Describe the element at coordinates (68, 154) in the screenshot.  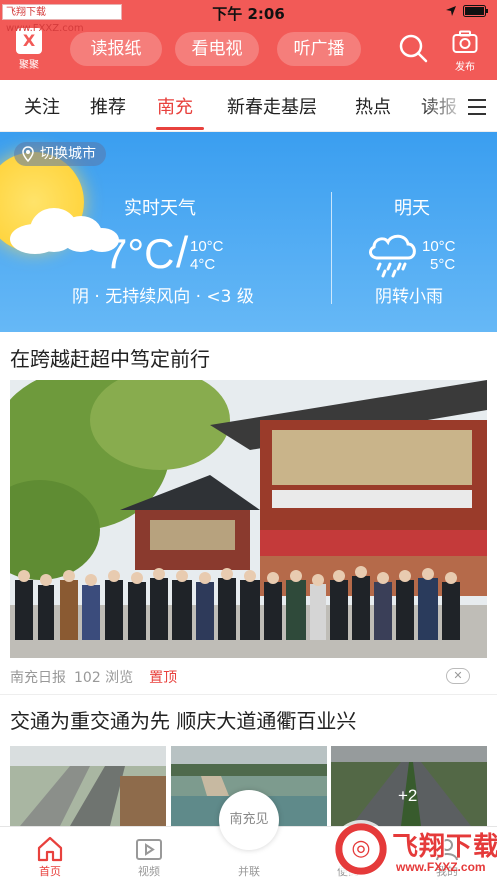
I see `switch-city-label: 切换城市` at that location.